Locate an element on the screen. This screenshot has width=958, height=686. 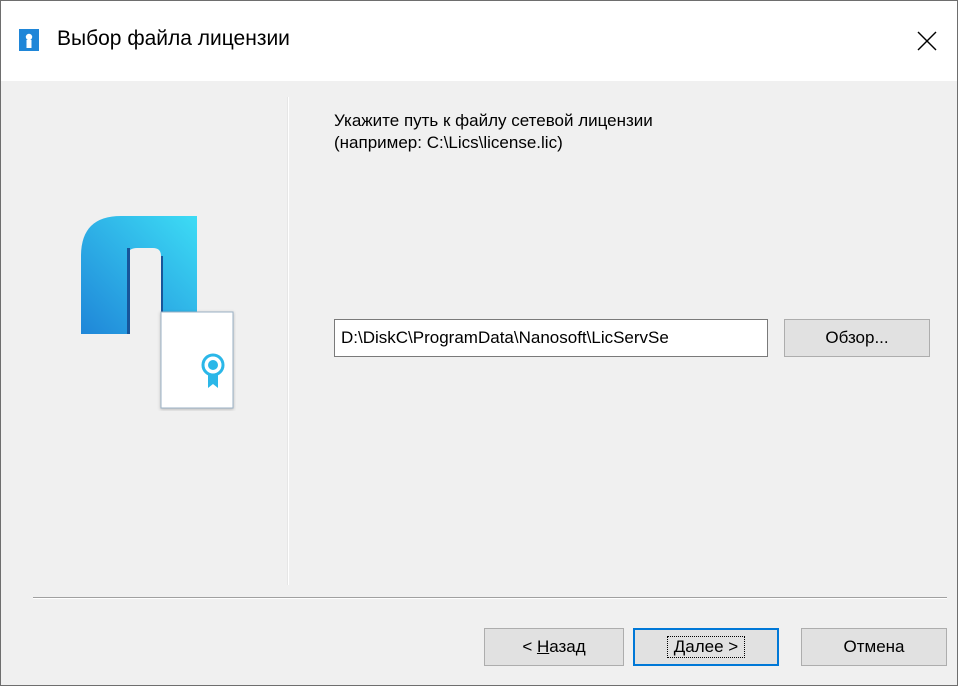
cancel-button-label: Отмена is located at coordinates (874, 646).